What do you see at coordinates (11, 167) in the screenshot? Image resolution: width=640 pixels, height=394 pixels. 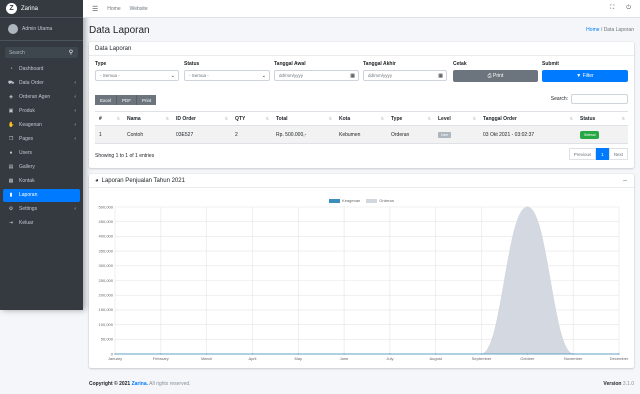 I see `image-icon: ▤` at bounding box center [11, 167].